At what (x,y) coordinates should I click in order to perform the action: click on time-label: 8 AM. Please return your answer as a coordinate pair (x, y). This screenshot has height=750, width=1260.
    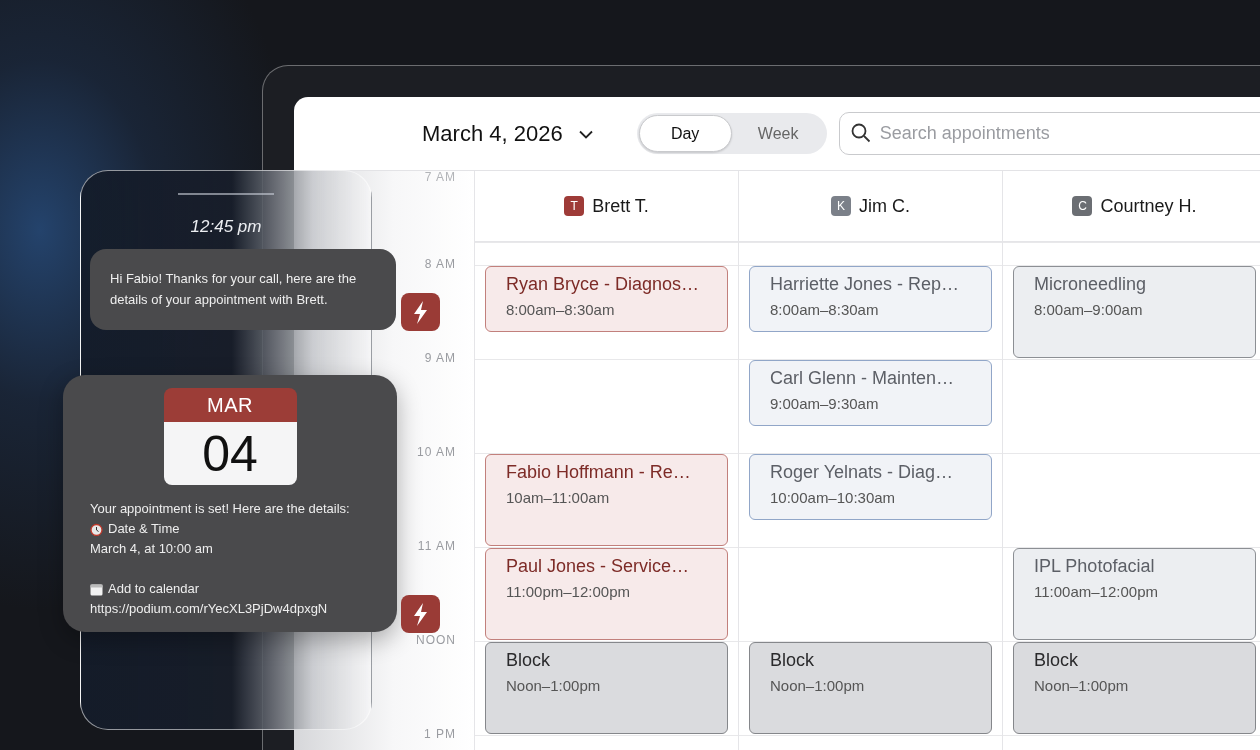
    Looking at the image, I should click on (440, 264).